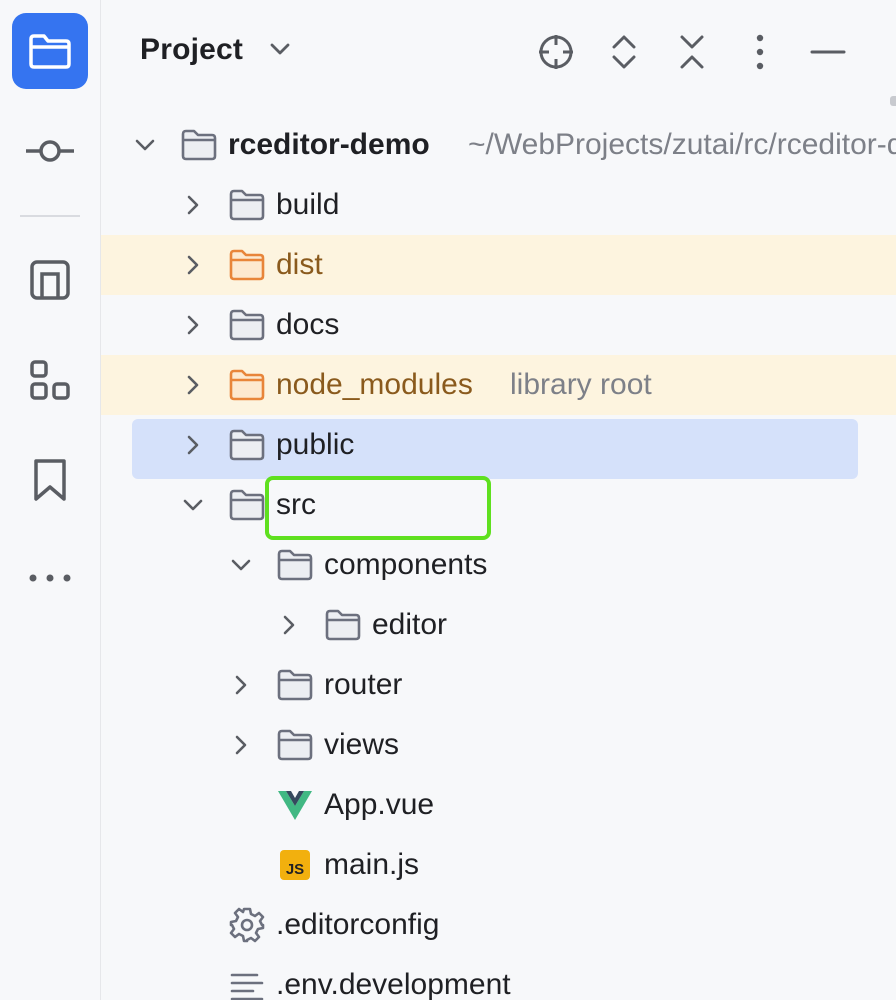  What do you see at coordinates (682, 144) in the screenshot?
I see `tree-item-path: ~/WebProjects/zutai/rc/rceditor-demo` at bounding box center [682, 144].